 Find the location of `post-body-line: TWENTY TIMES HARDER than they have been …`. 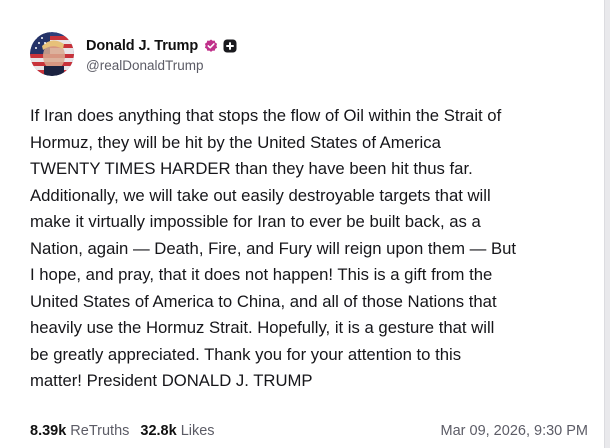

post-body-line: TWENTY TIMES HARDER than they have been … is located at coordinates (251, 168).